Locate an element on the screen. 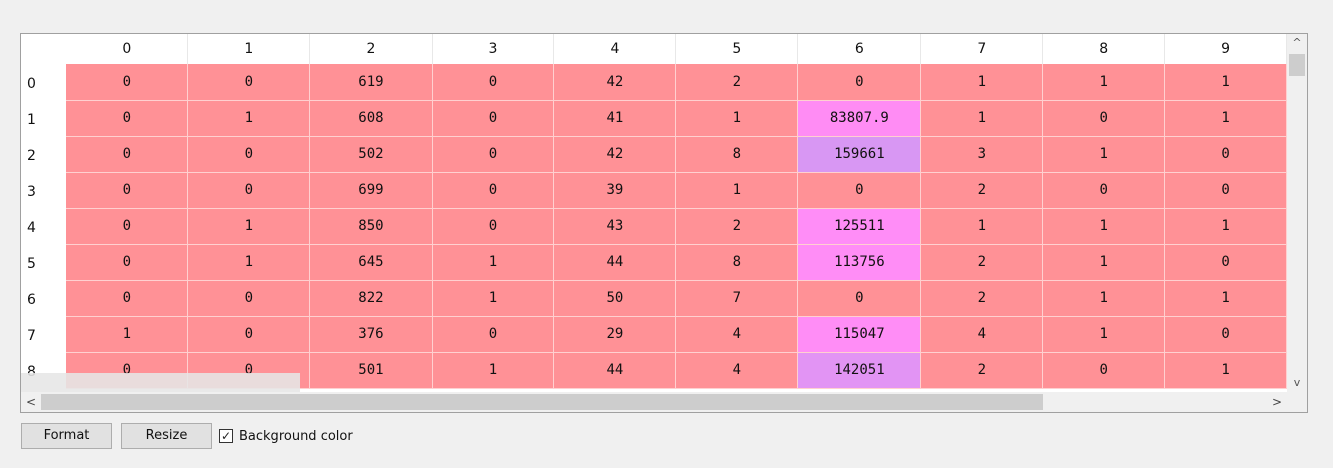  table-cell: 608 is located at coordinates (371, 118).